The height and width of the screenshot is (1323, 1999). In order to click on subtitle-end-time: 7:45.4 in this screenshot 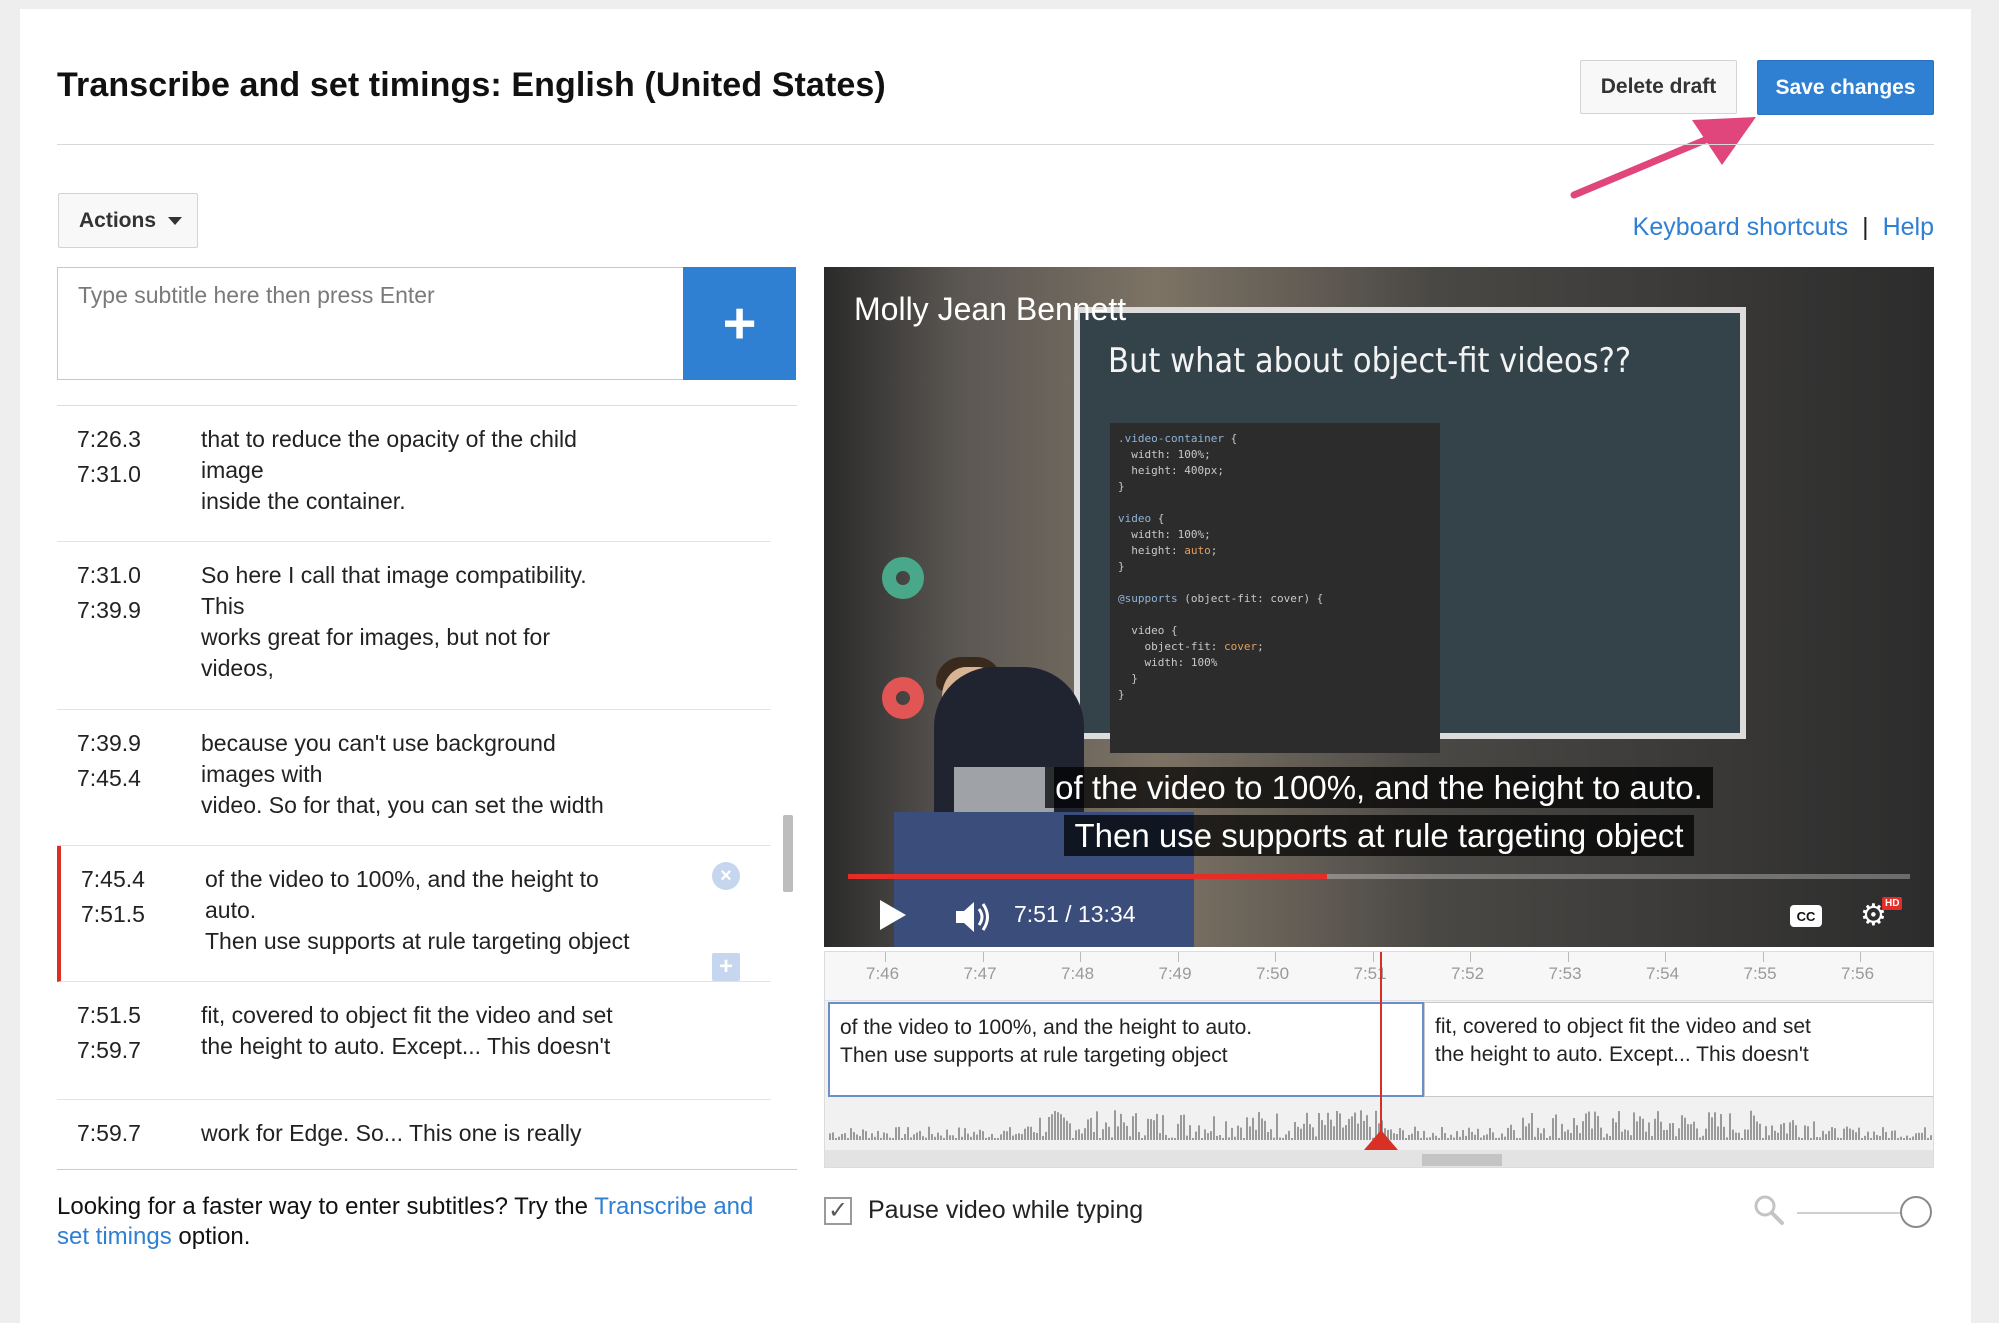, I will do `click(139, 778)`.